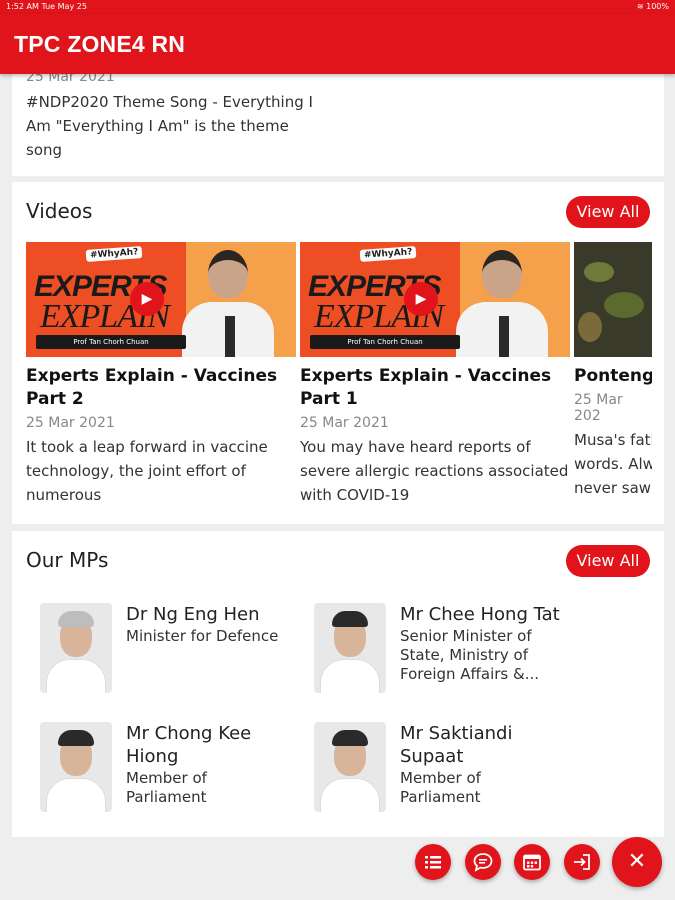 The width and height of the screenshot is (675, 900). What do you see at coordinates (67, 560) in the screenshot?
I see `mps-title: Our MPs` at bounding box center [67, 560].